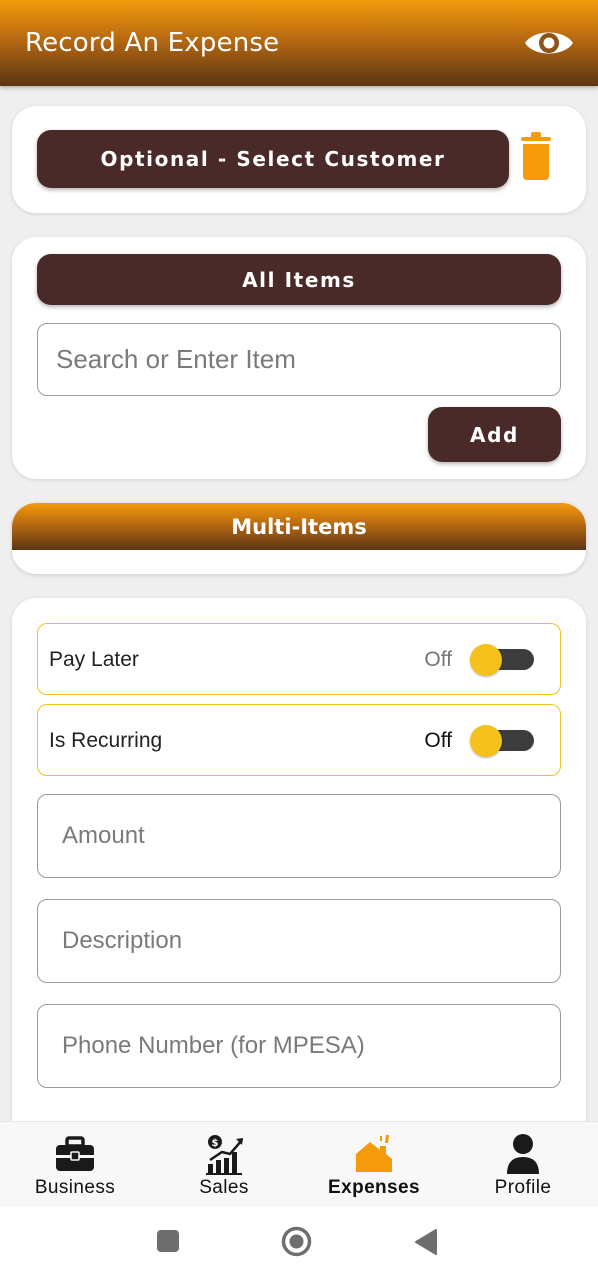 This screenshot has height=1280, width=598. Describe the element at coordinates (503, 660) in the screenshot. I see `pay-later-switch` at that location.